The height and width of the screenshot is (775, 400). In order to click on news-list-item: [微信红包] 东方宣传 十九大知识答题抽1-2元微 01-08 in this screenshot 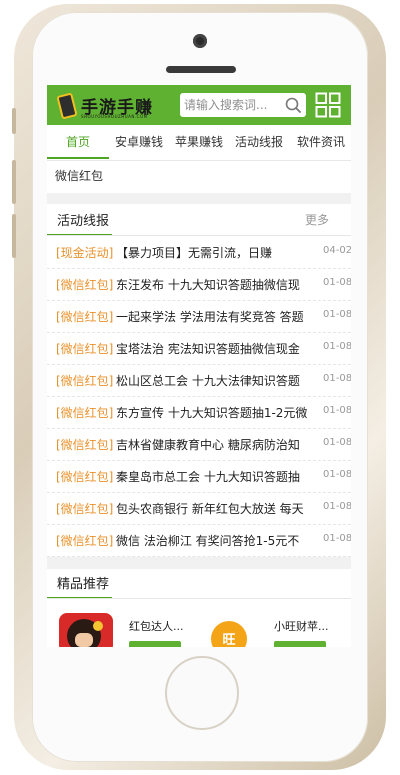, I will do `click(199, 412)`.